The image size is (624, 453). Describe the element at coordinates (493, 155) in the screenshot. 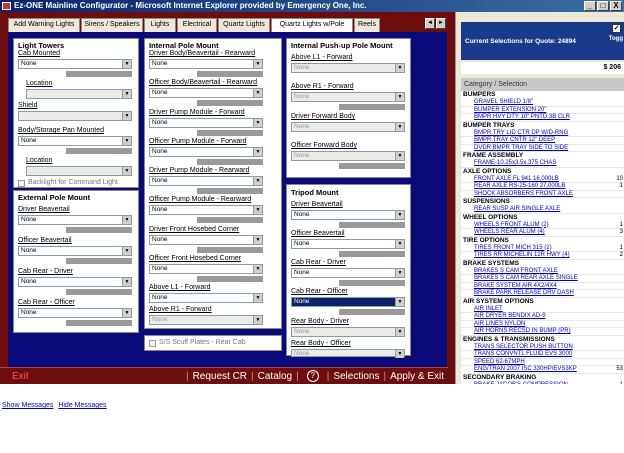

I see `category-heading: FRAME ASSEMBLY` at that location.